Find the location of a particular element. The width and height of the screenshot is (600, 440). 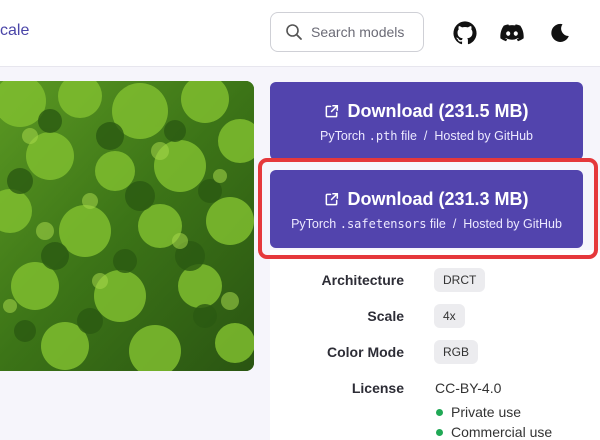

download-title: Download (231.5 MB) is located at coordinates (438, 111).